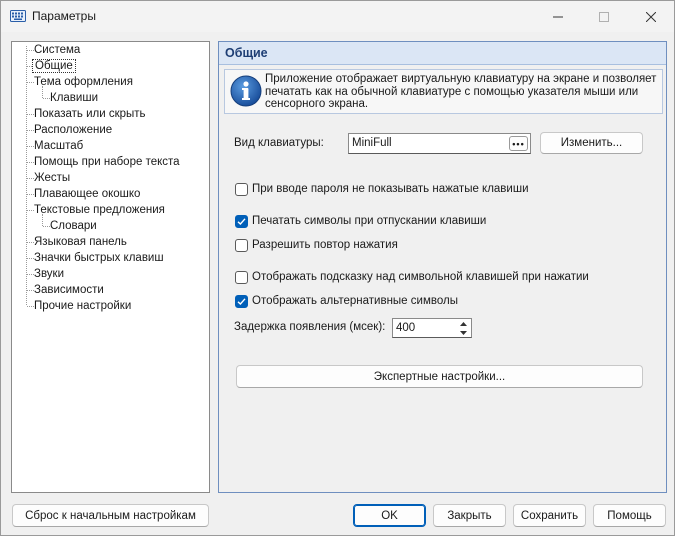  I want to click on tree-item-label: Плавающее окошко, so click(87, 194).